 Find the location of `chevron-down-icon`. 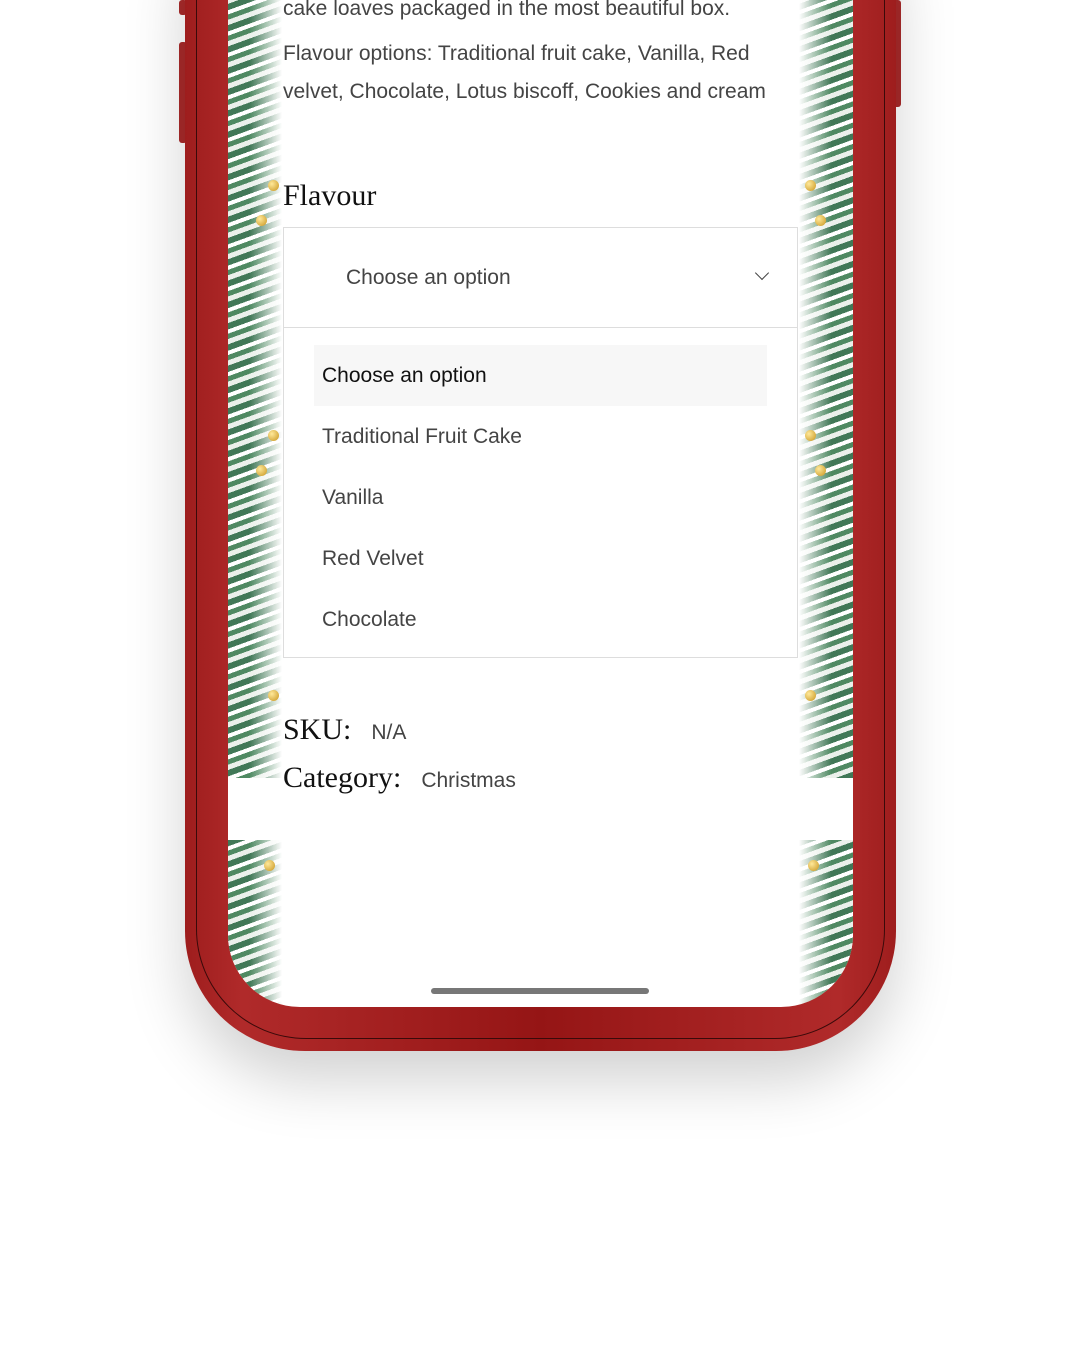

chevron-down-icon is located at coordinates (762, 273).